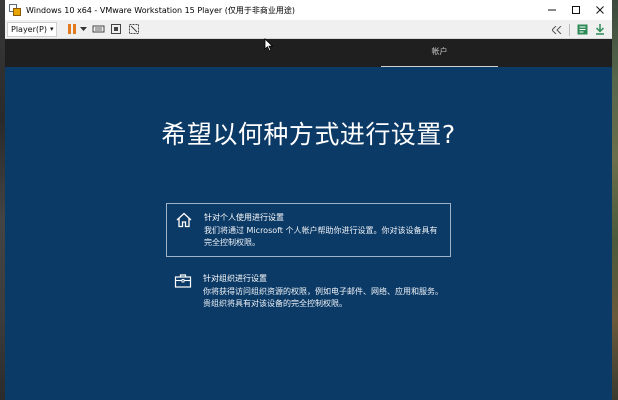  I want to click on organization-title: 针对组织进行设置, so click(235, 278).